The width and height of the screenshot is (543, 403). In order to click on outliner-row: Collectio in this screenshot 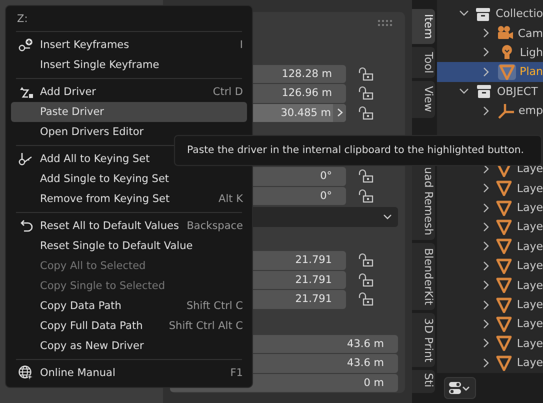, I will do `click(490, 14)`.